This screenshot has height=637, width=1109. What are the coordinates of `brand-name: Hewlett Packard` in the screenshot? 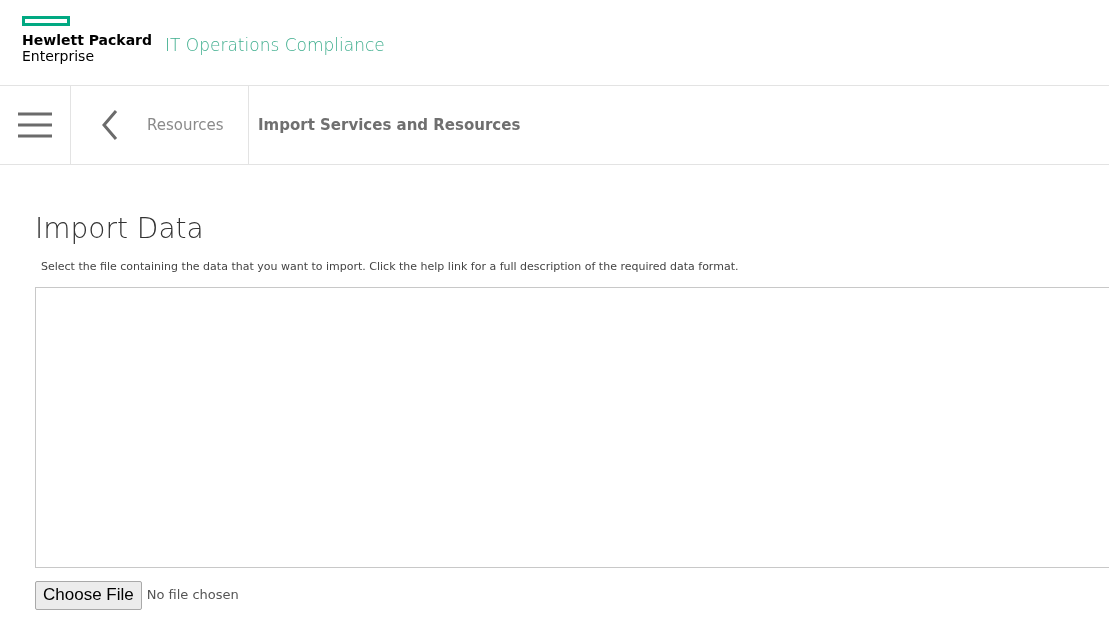 It's located at (87, 40).